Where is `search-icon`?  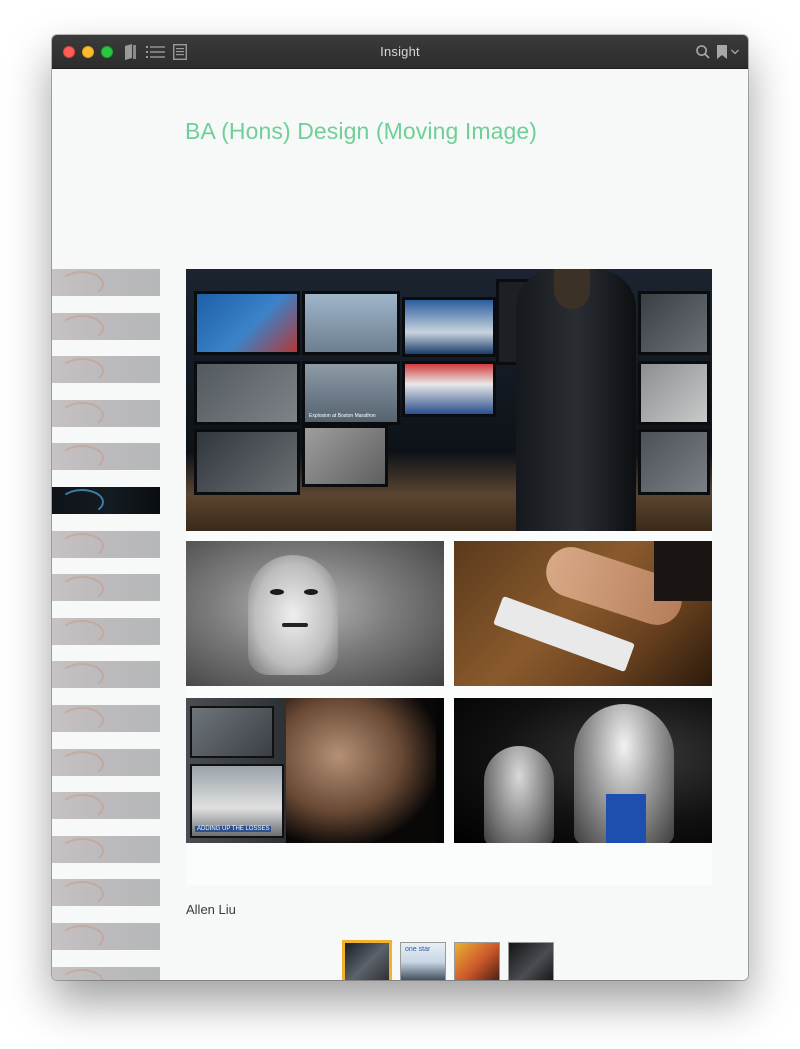 search-icon is located at coordinates (703, 51).